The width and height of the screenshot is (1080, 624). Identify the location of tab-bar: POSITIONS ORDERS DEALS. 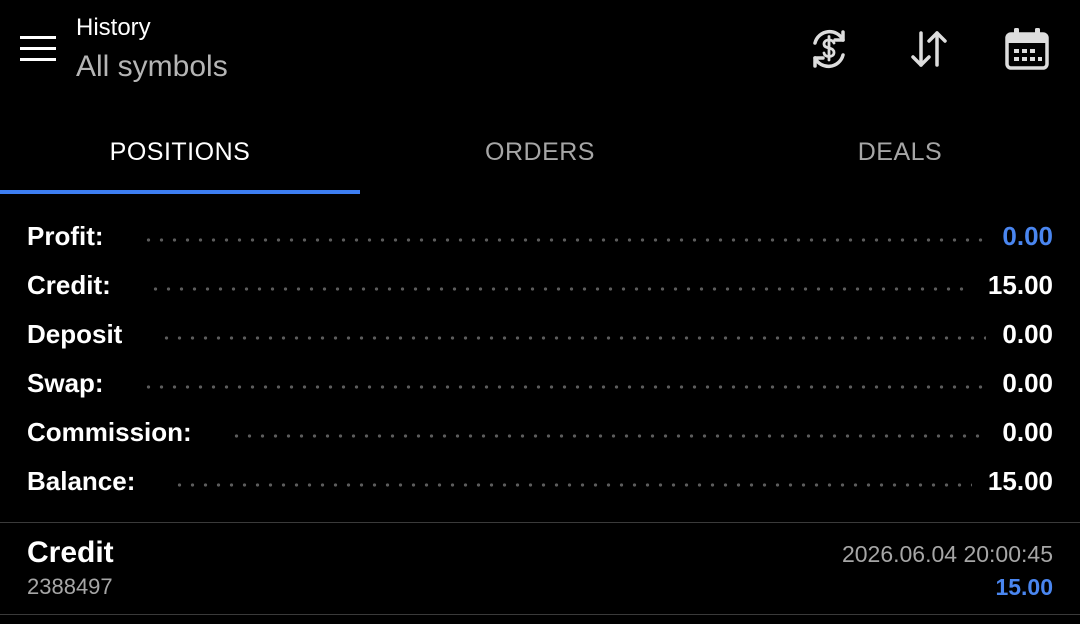
(540, 153).